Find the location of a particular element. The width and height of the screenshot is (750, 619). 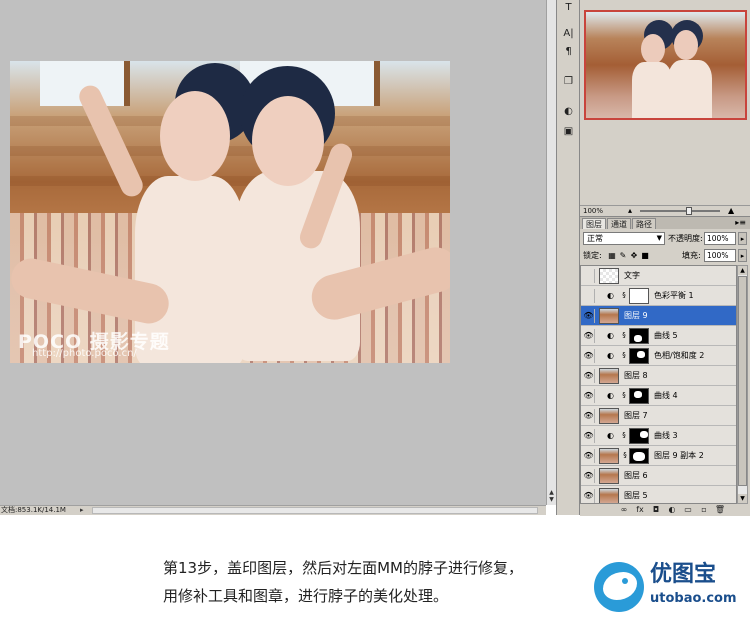

layer-row: ◐ § 色彩平衡 1 is located at coordinates (658, 296).